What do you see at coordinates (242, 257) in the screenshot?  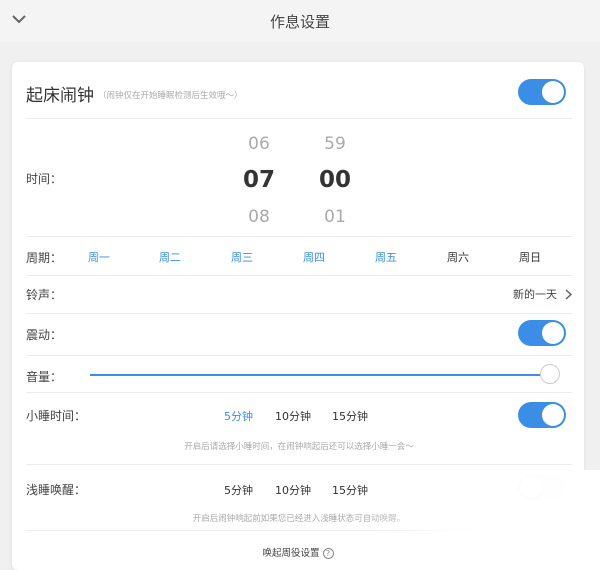 I see `day-wed: 周三` at bounding box center [242, 257].